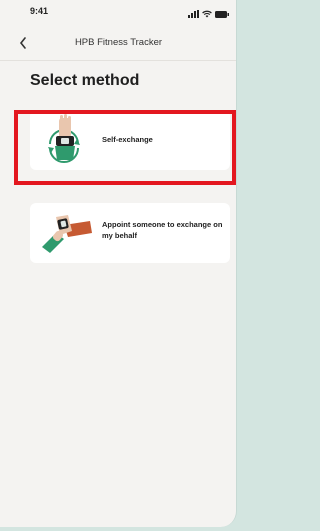 The width and height of the screenshot is (320, 531). I want to click on self-exchange-label: Self-exchange, so click(127, 139).